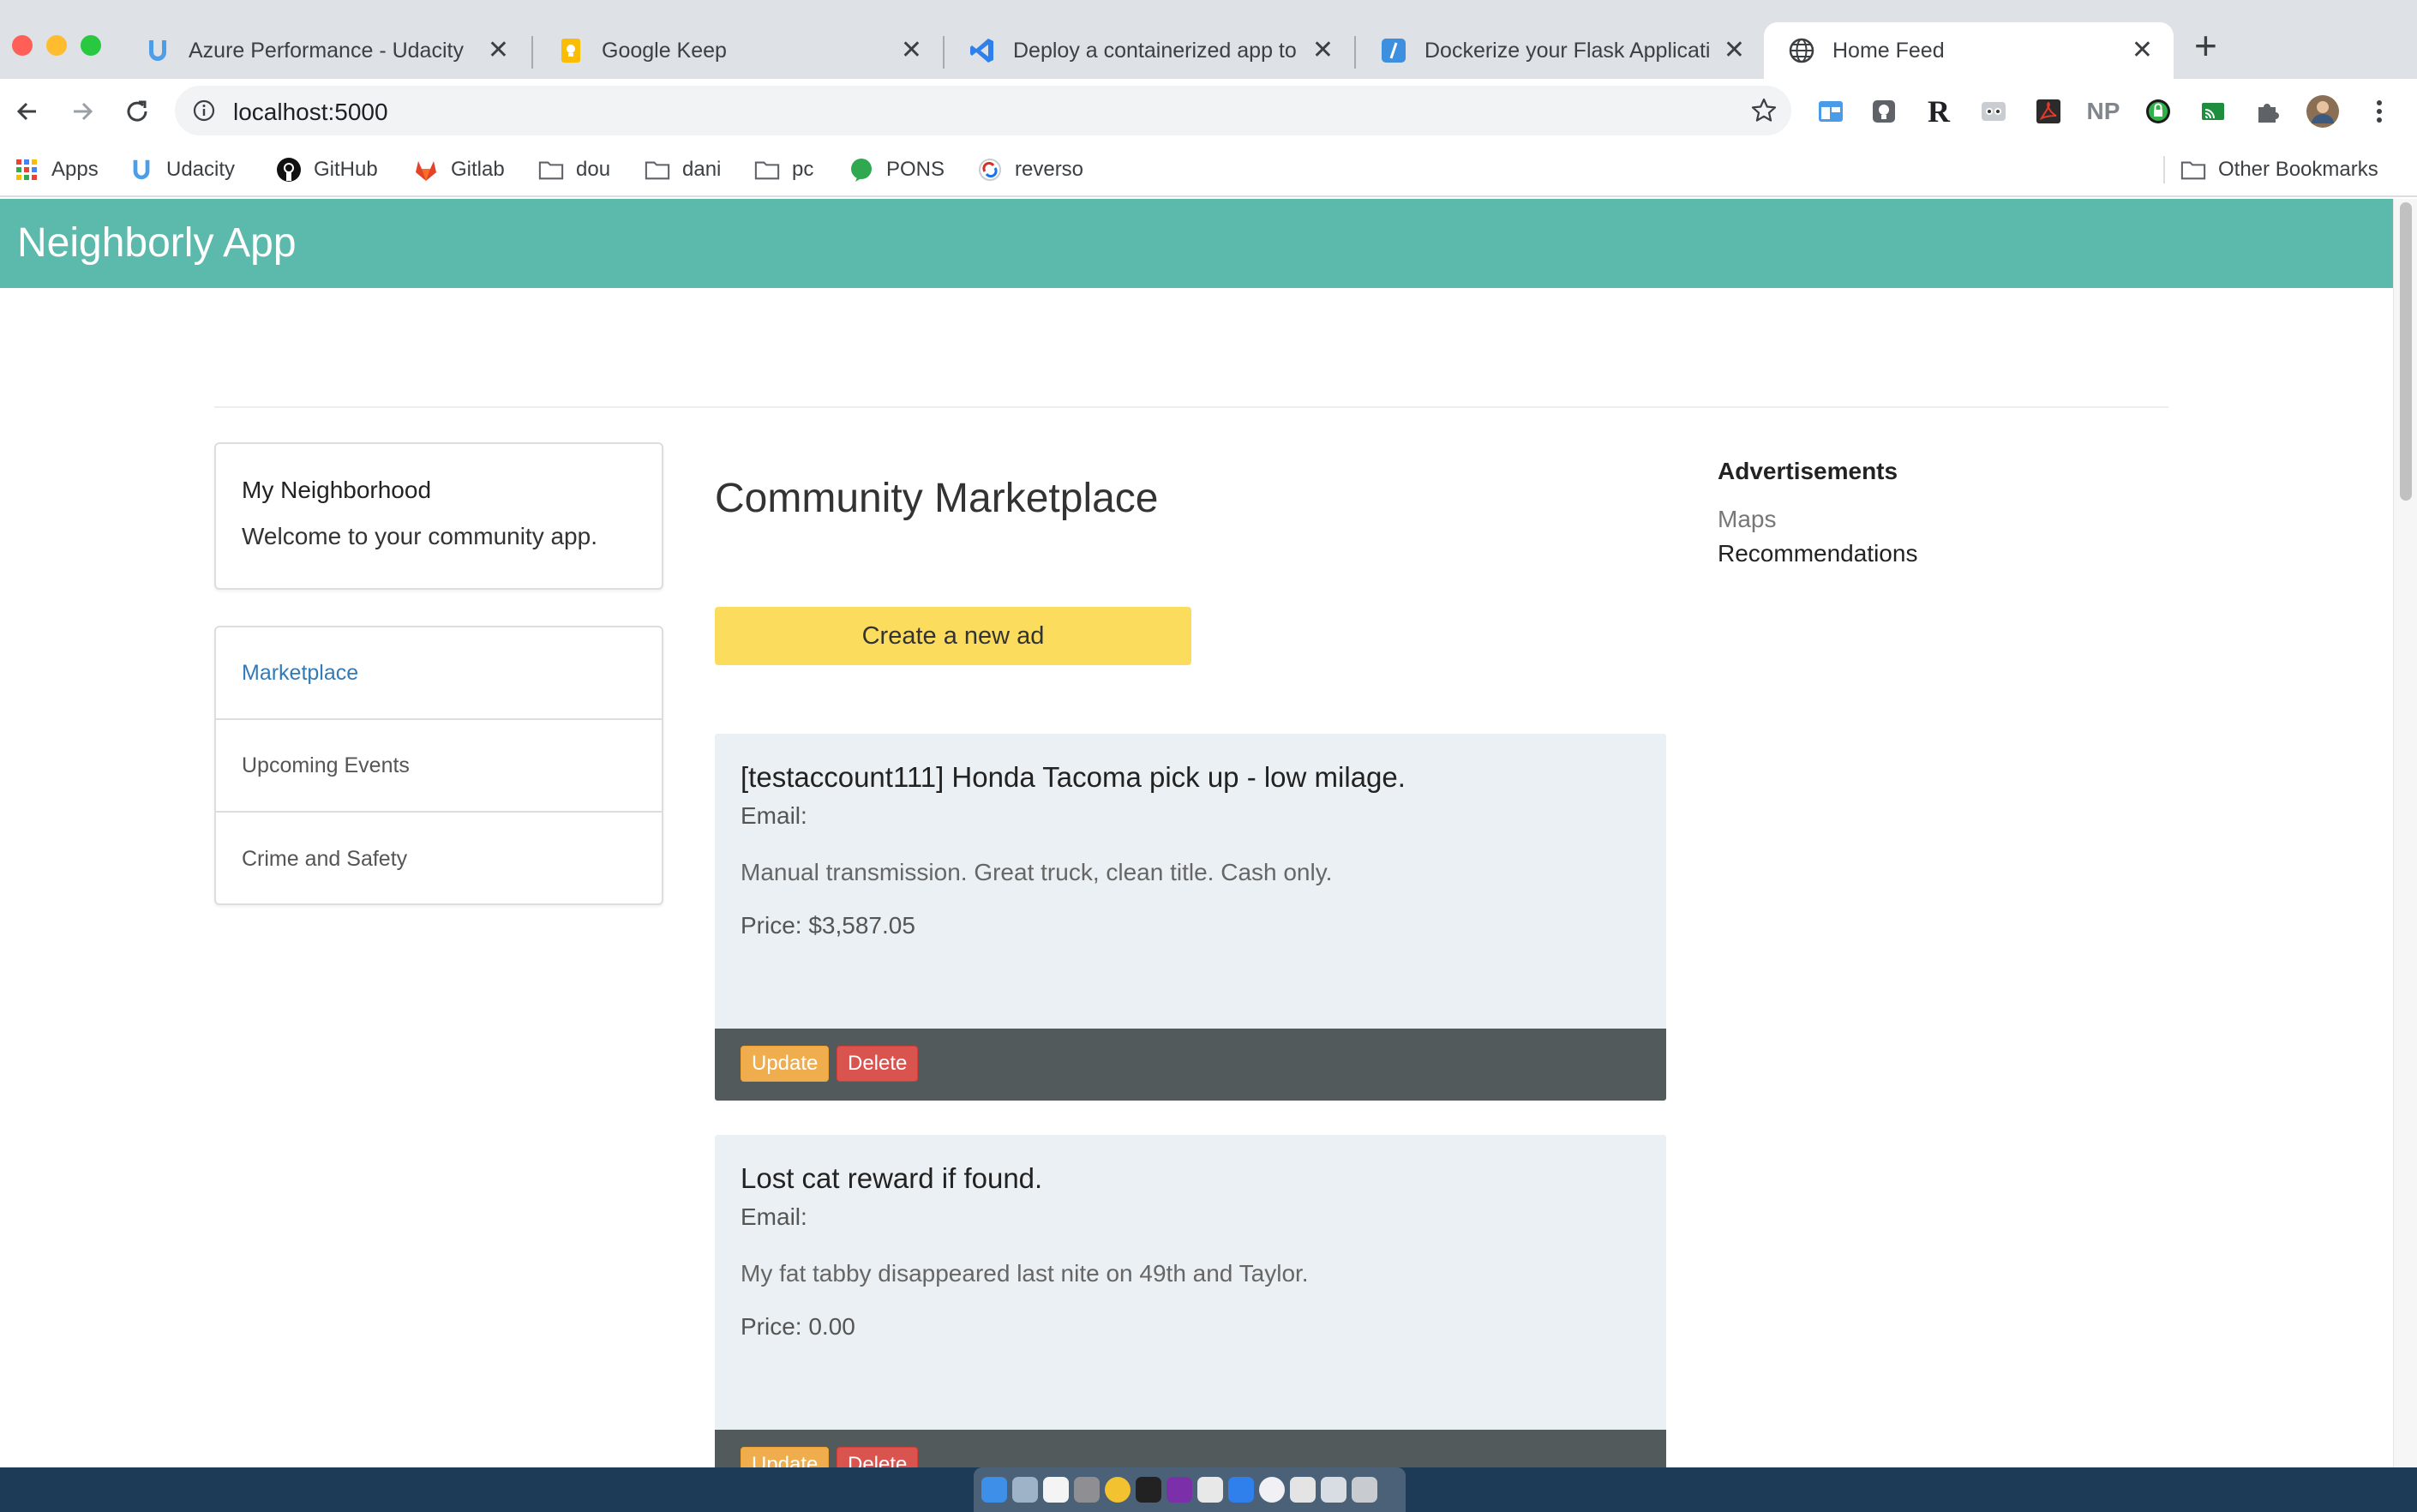 The width and height of the screenshot is (2417, 1512). I want to click on bookmark-label: Gitlab, so click(478, 169).